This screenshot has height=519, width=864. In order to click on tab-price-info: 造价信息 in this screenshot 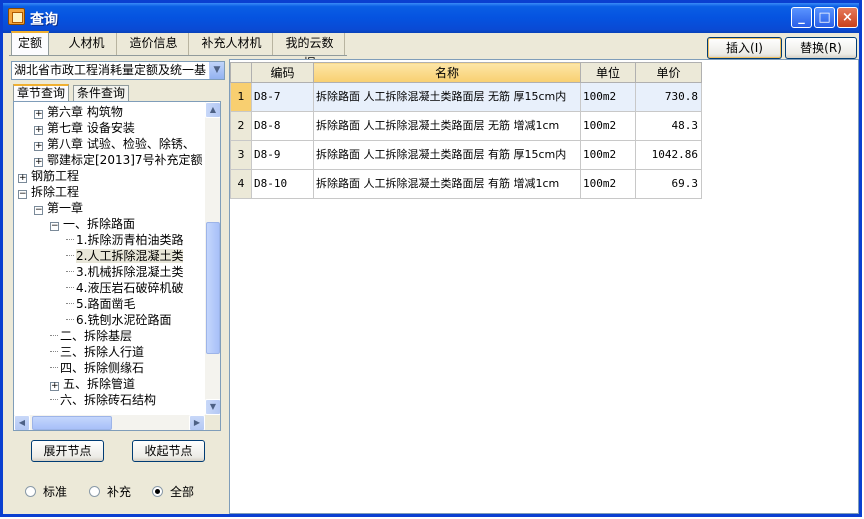, I will do `click(154, 44)`.